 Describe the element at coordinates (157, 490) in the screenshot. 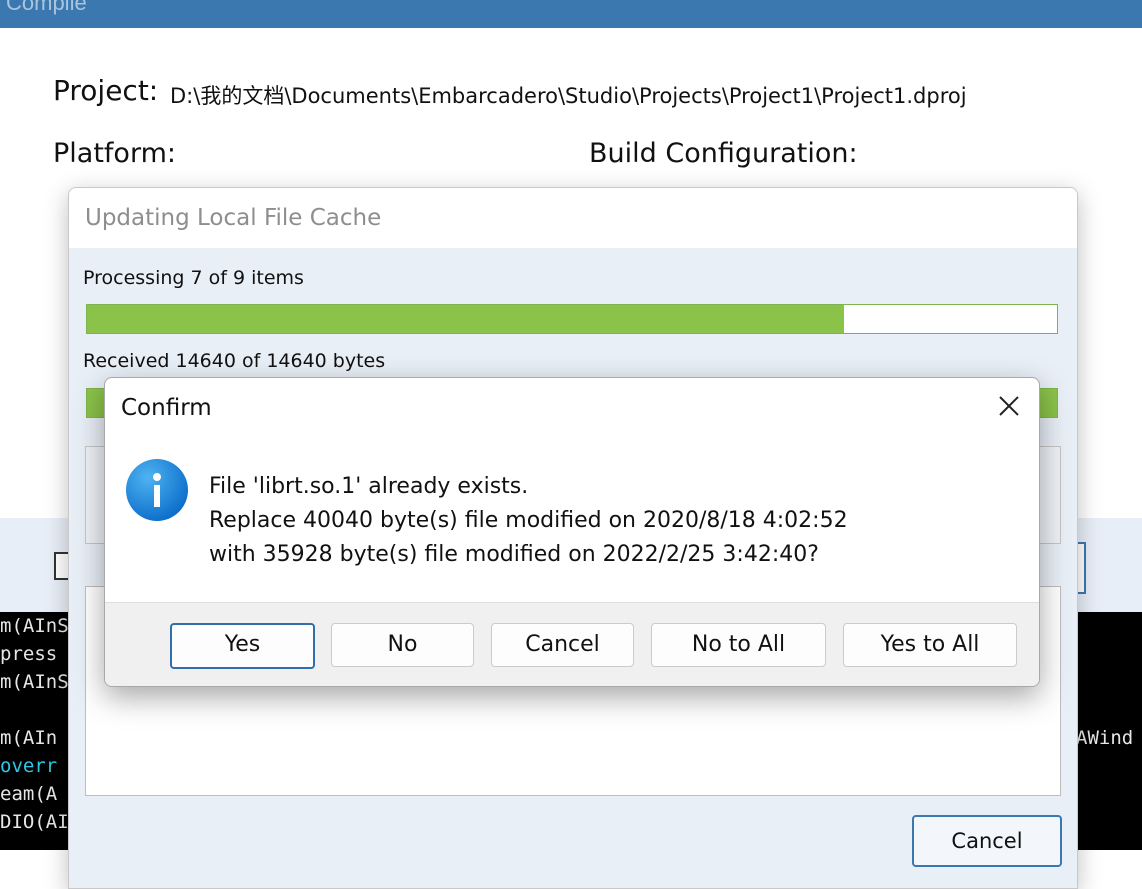

I see `info-icon` at that location.